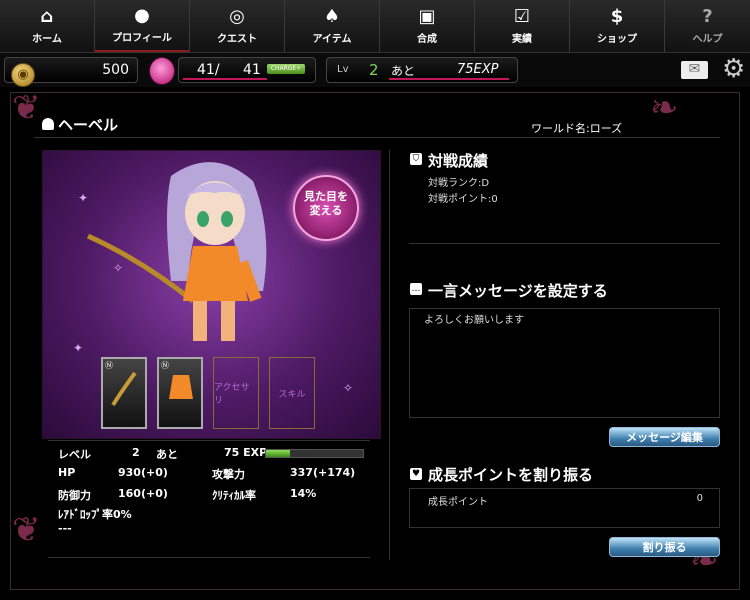 The image size is (750, 600). Describe the element at coordinates (225, 79) in the screenshot. I see `stamina-bar` at that location.